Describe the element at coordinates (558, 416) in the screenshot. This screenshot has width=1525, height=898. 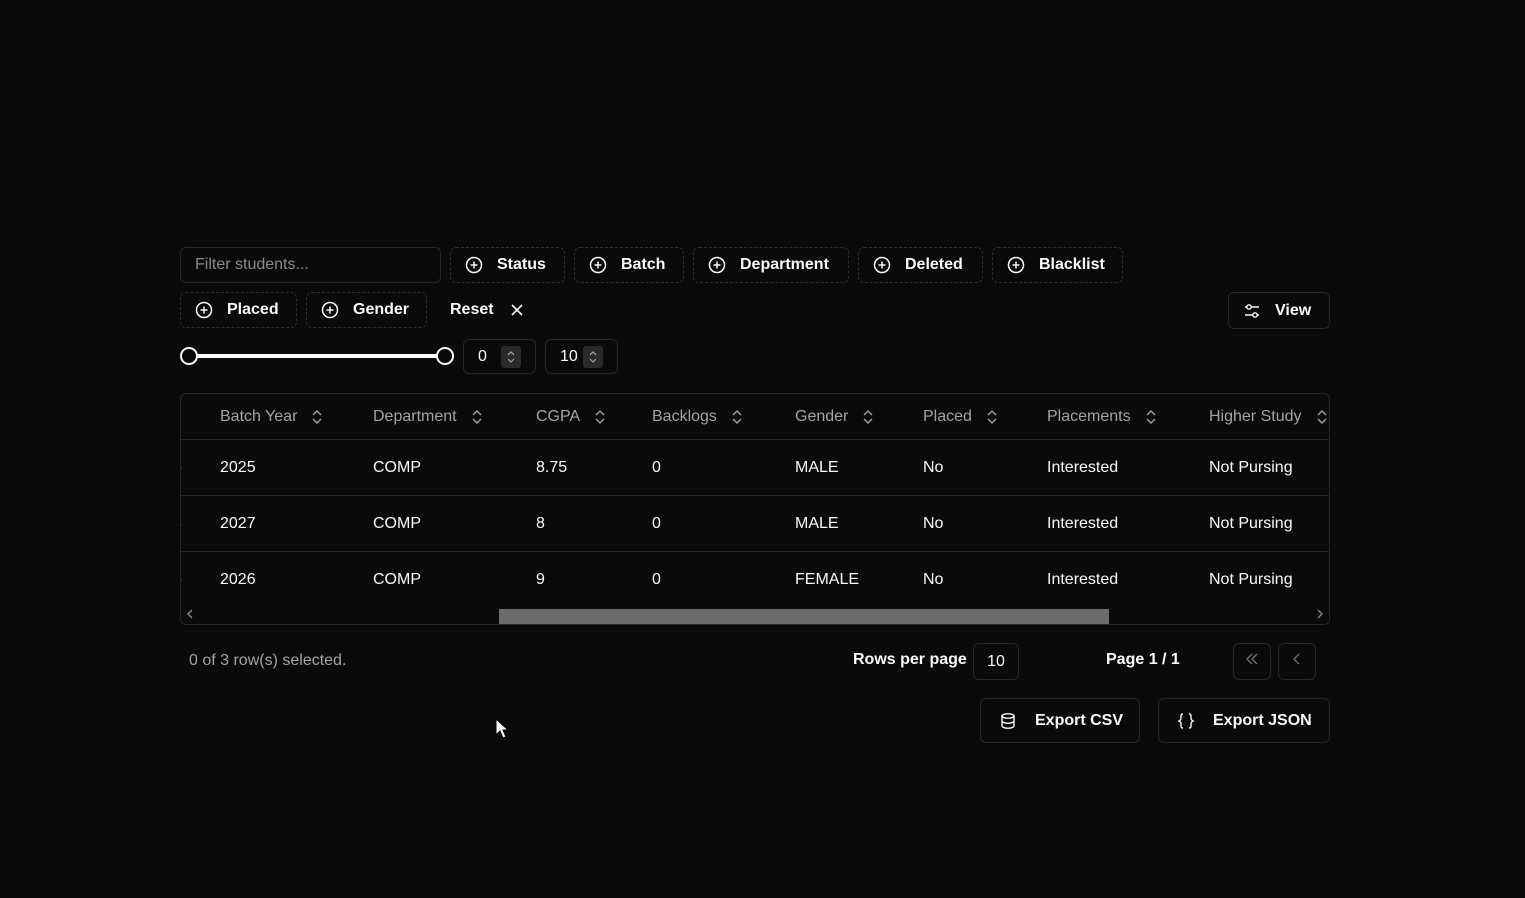
I see `column-label: CGPA` at that location.